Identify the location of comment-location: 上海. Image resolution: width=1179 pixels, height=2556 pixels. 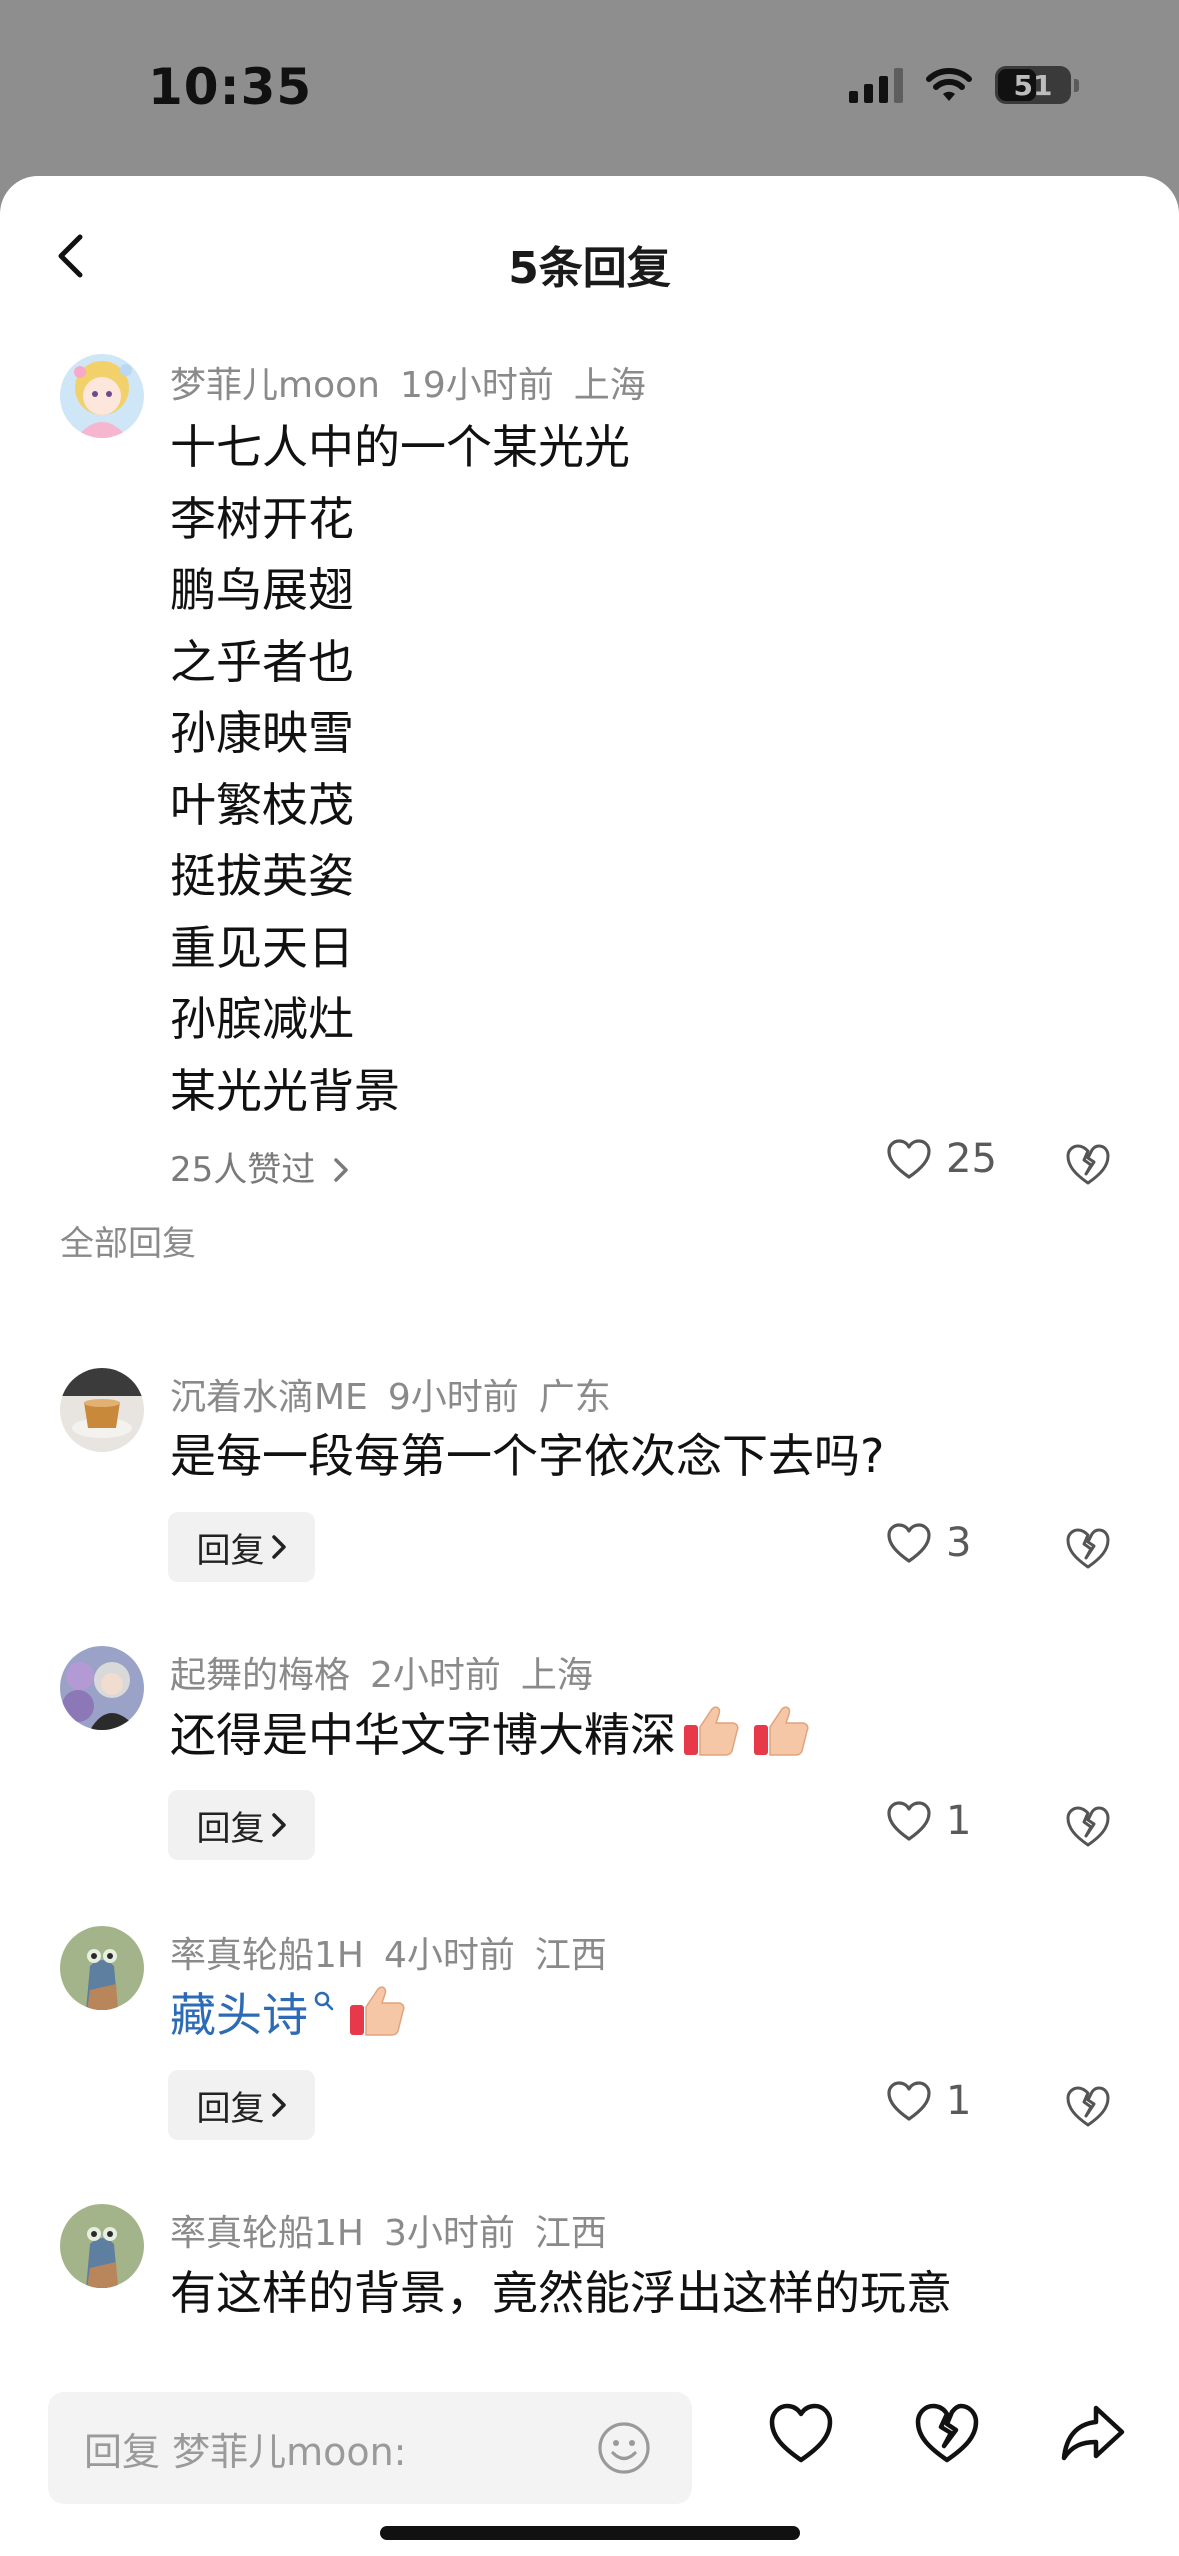
(609, 385).